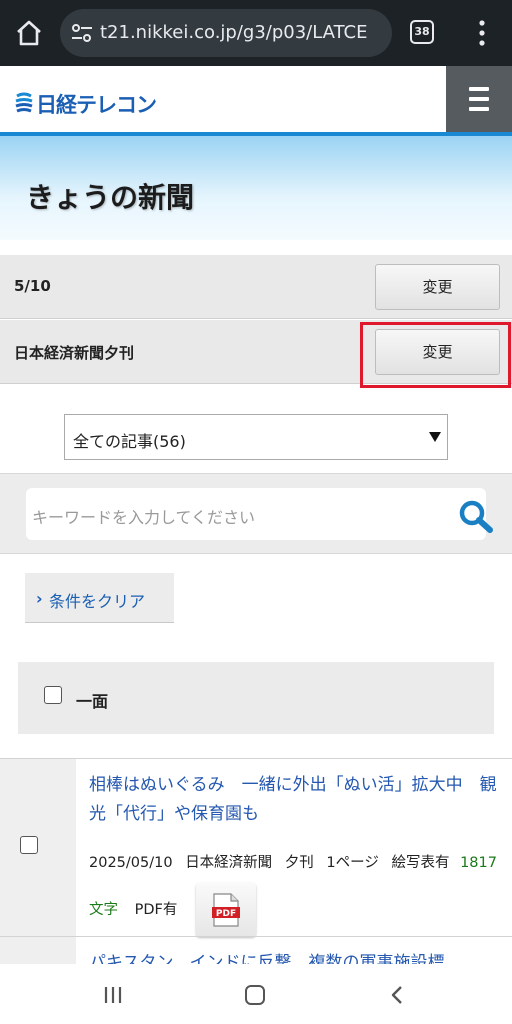 The height and width of the screenshot is (1024, 512). I want to click on pdf-file-icon: PDF, so click(225, 910).